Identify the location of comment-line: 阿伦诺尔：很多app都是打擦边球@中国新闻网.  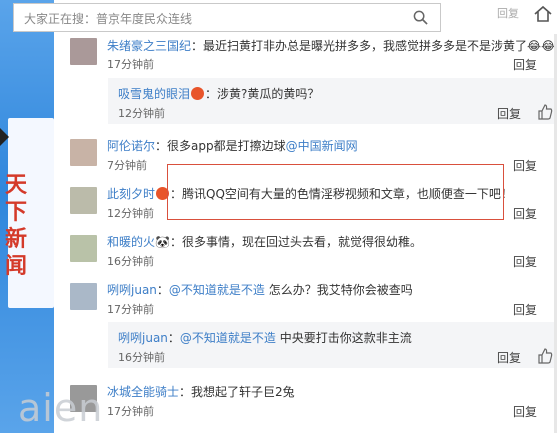
(232, 145).